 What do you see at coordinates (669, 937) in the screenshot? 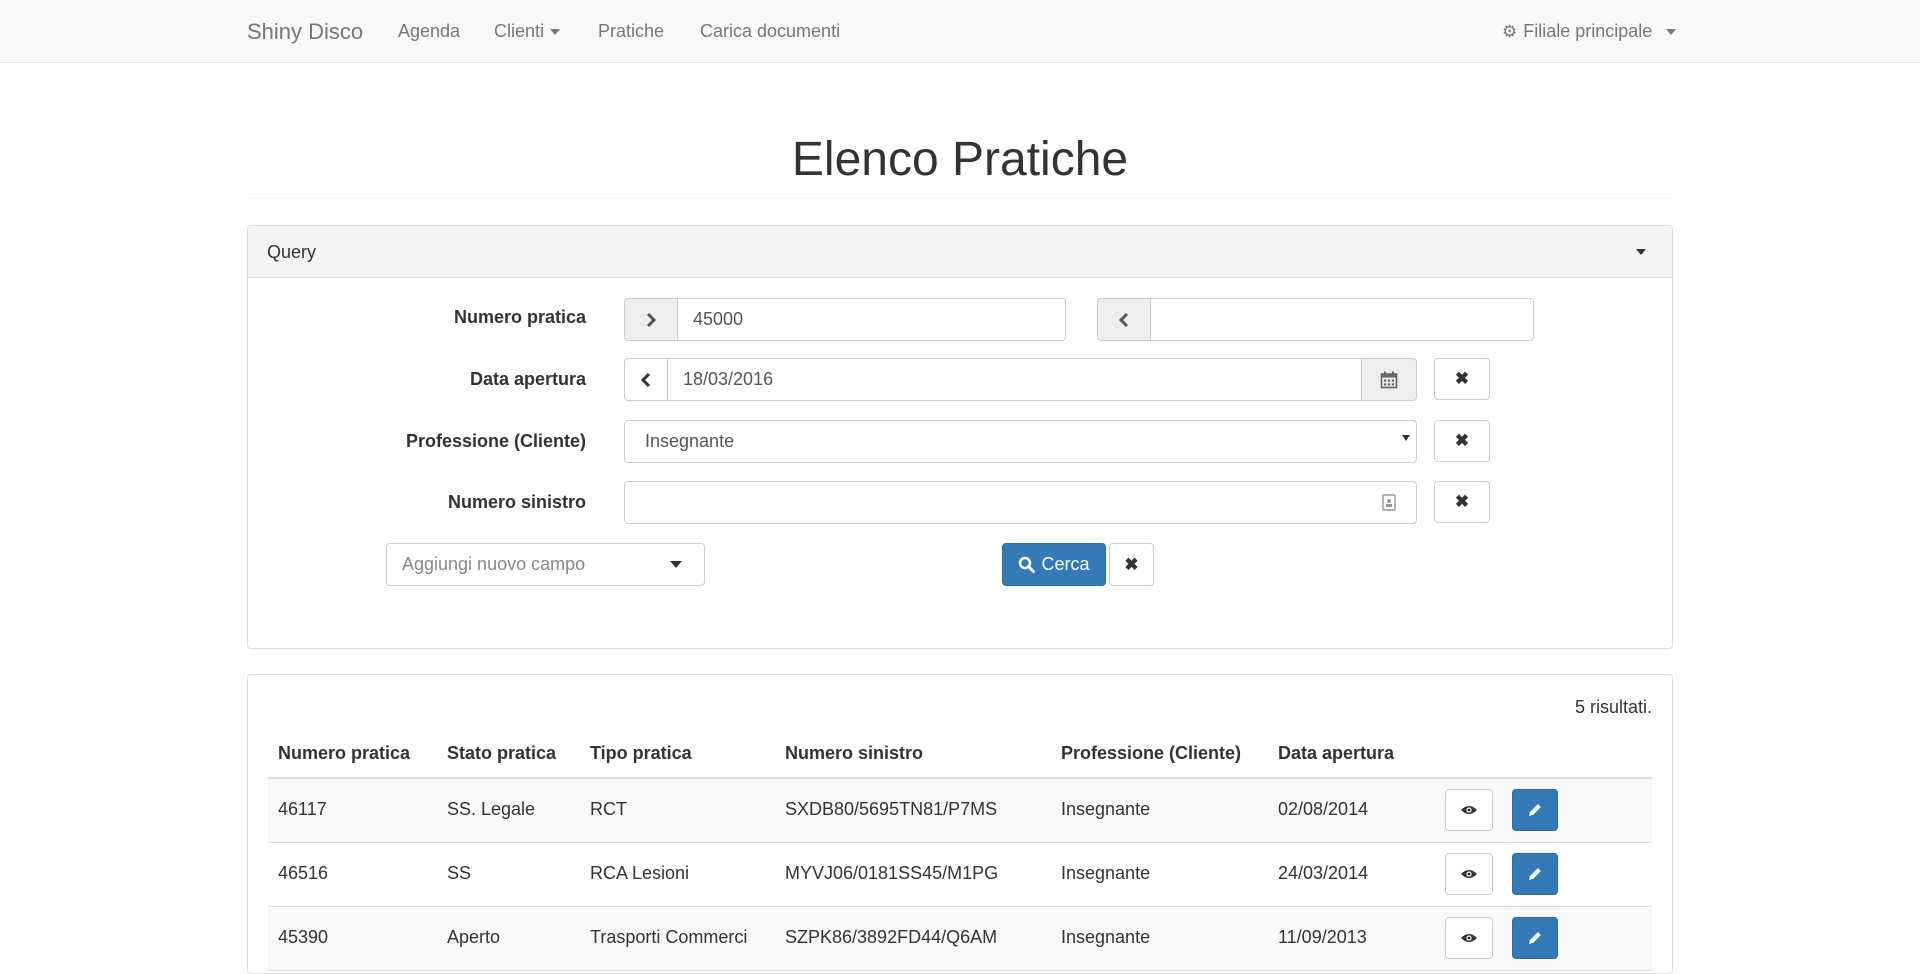
I see `cell-tipo-pratica: Trasporti Commerci` at bounding box center [669, 937].